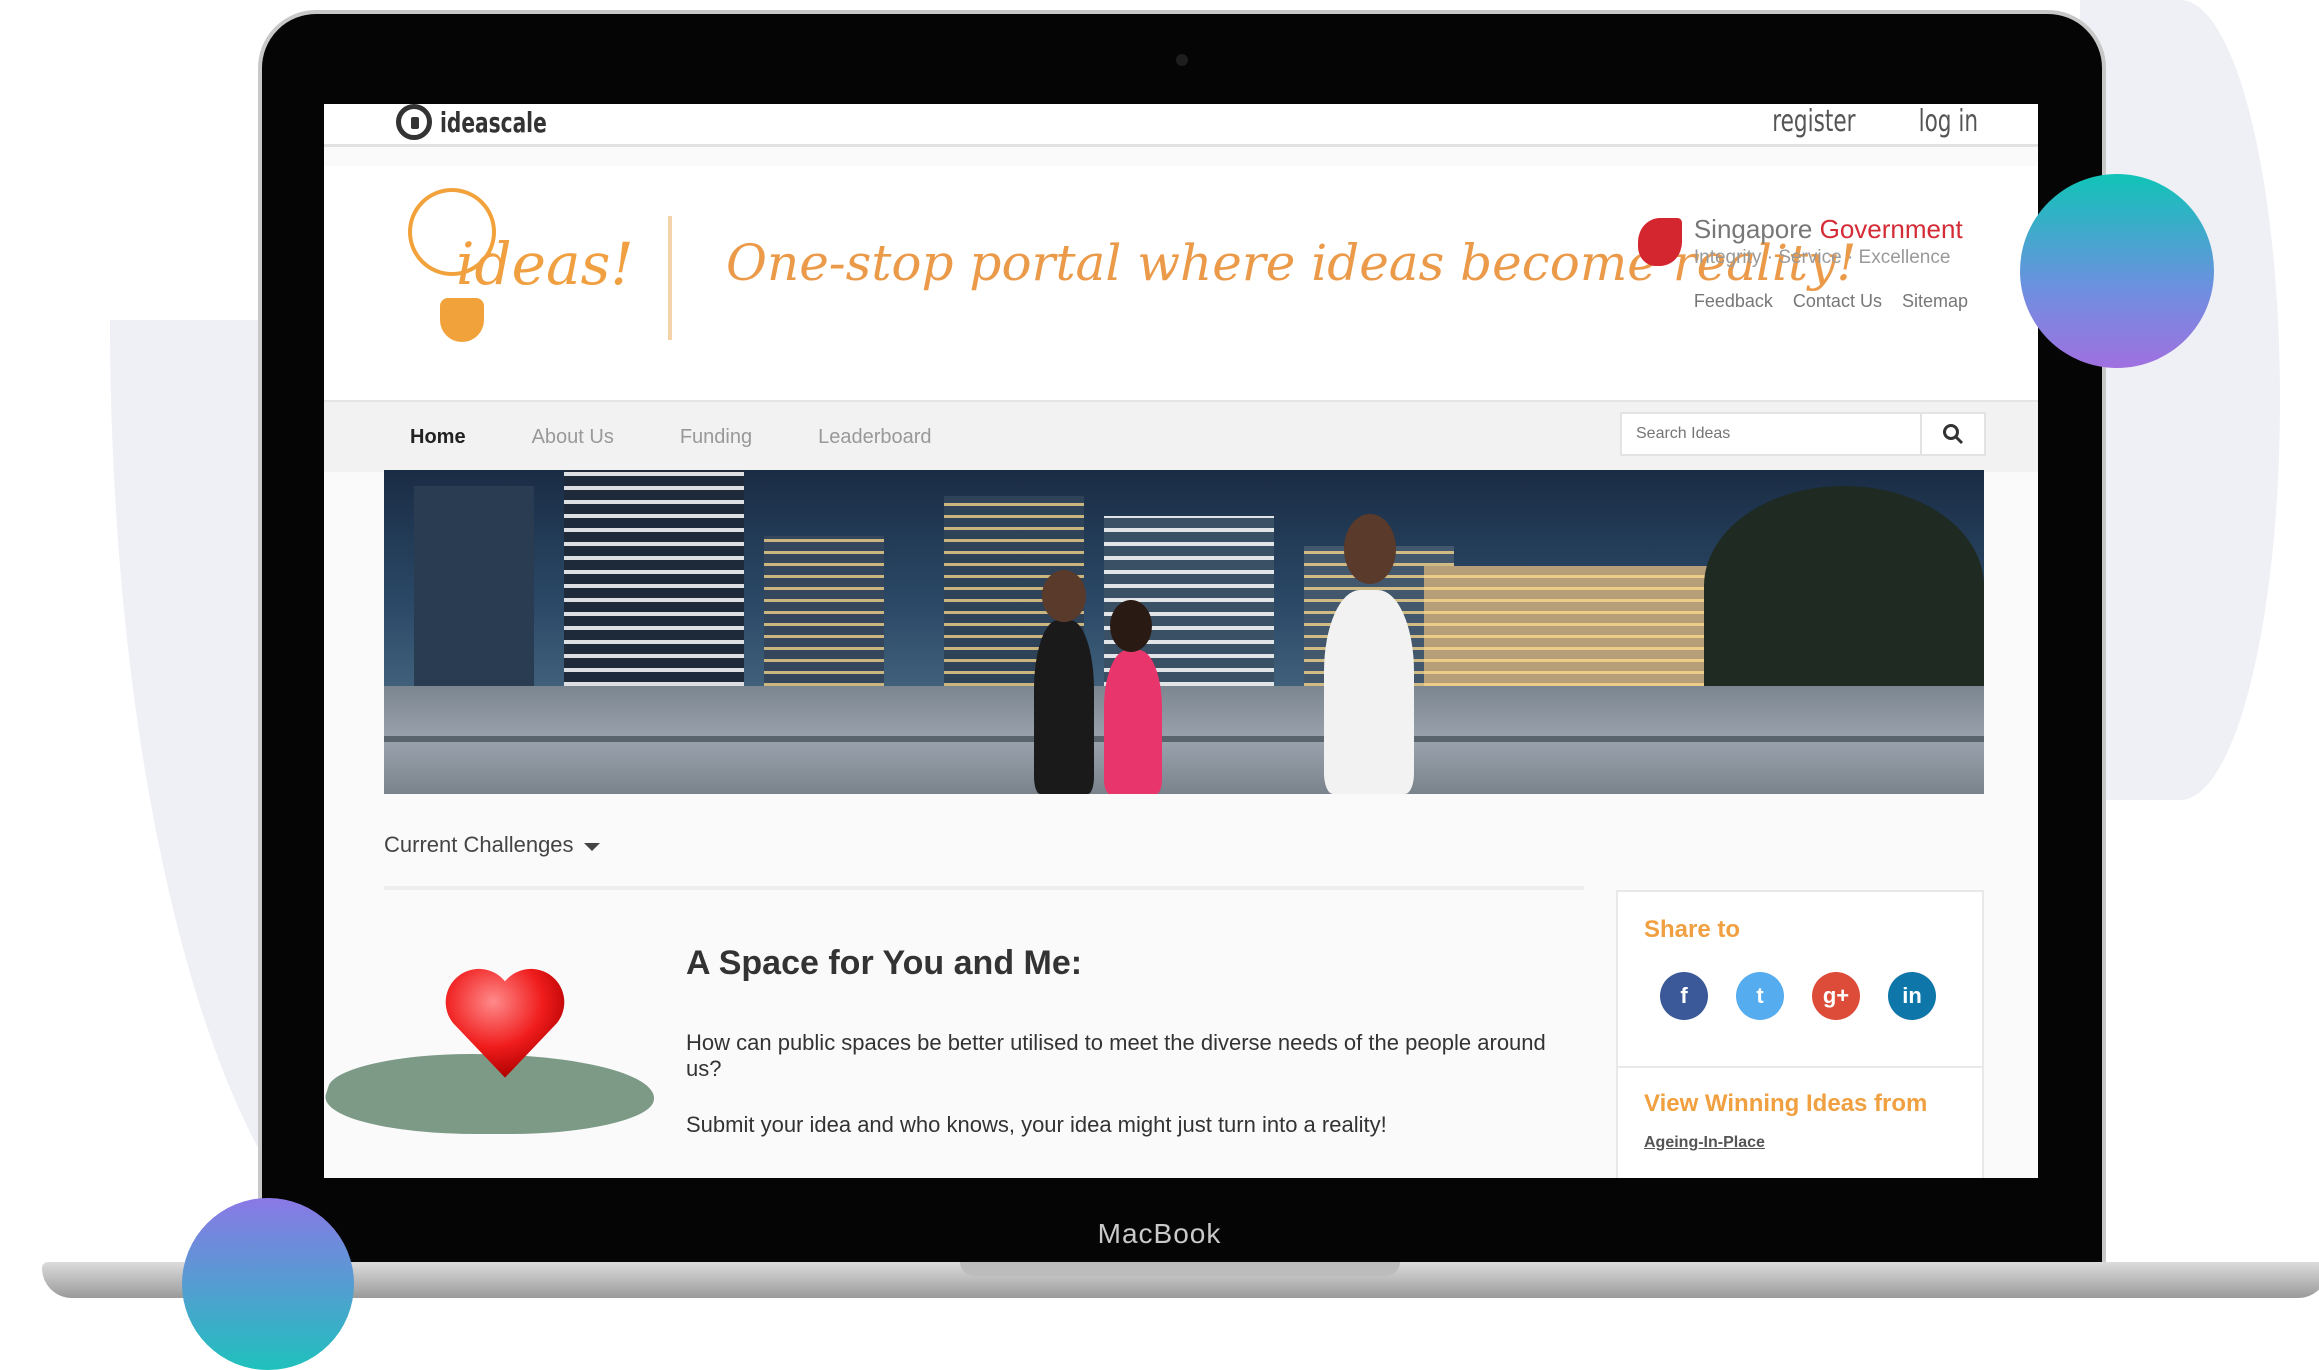 This screenshot has height=1370, width=2319. What do you see at coordinates (1822, 257) in the screenshot?
I see `gov-motto: Integrity · Service · Excellence` at bounding box center [1822, 257].